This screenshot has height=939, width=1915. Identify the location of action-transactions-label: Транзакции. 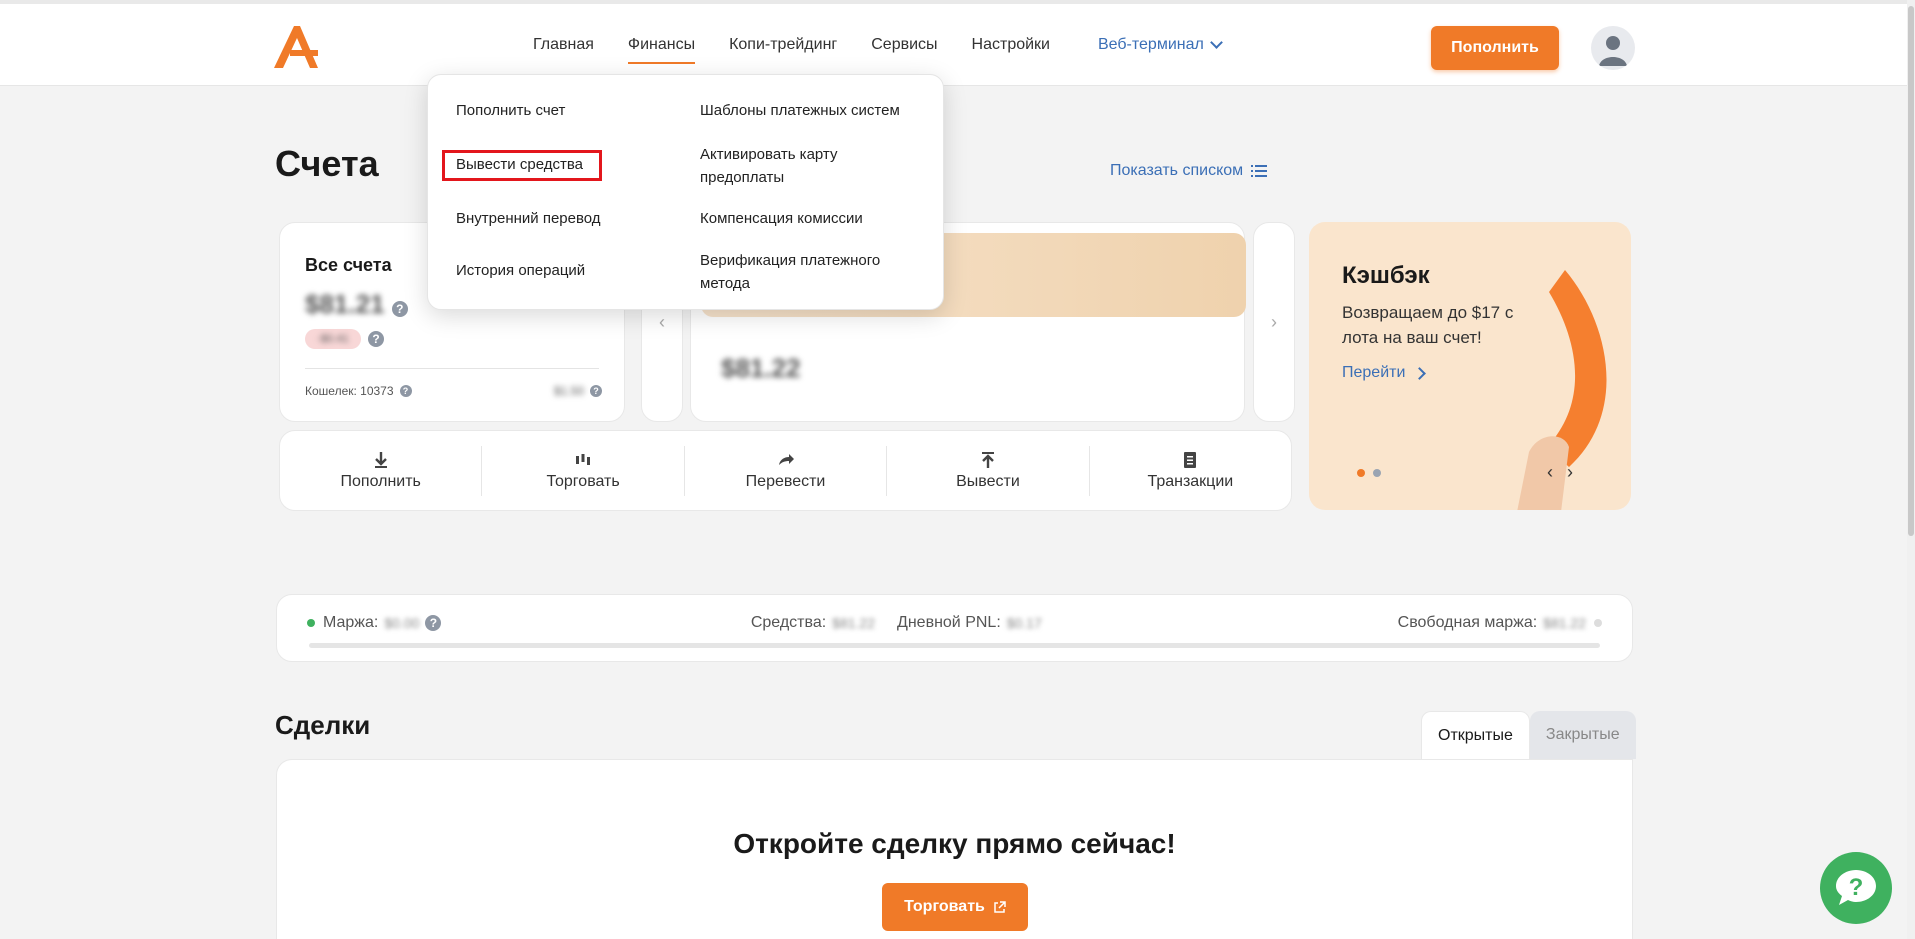
(1190, 481).